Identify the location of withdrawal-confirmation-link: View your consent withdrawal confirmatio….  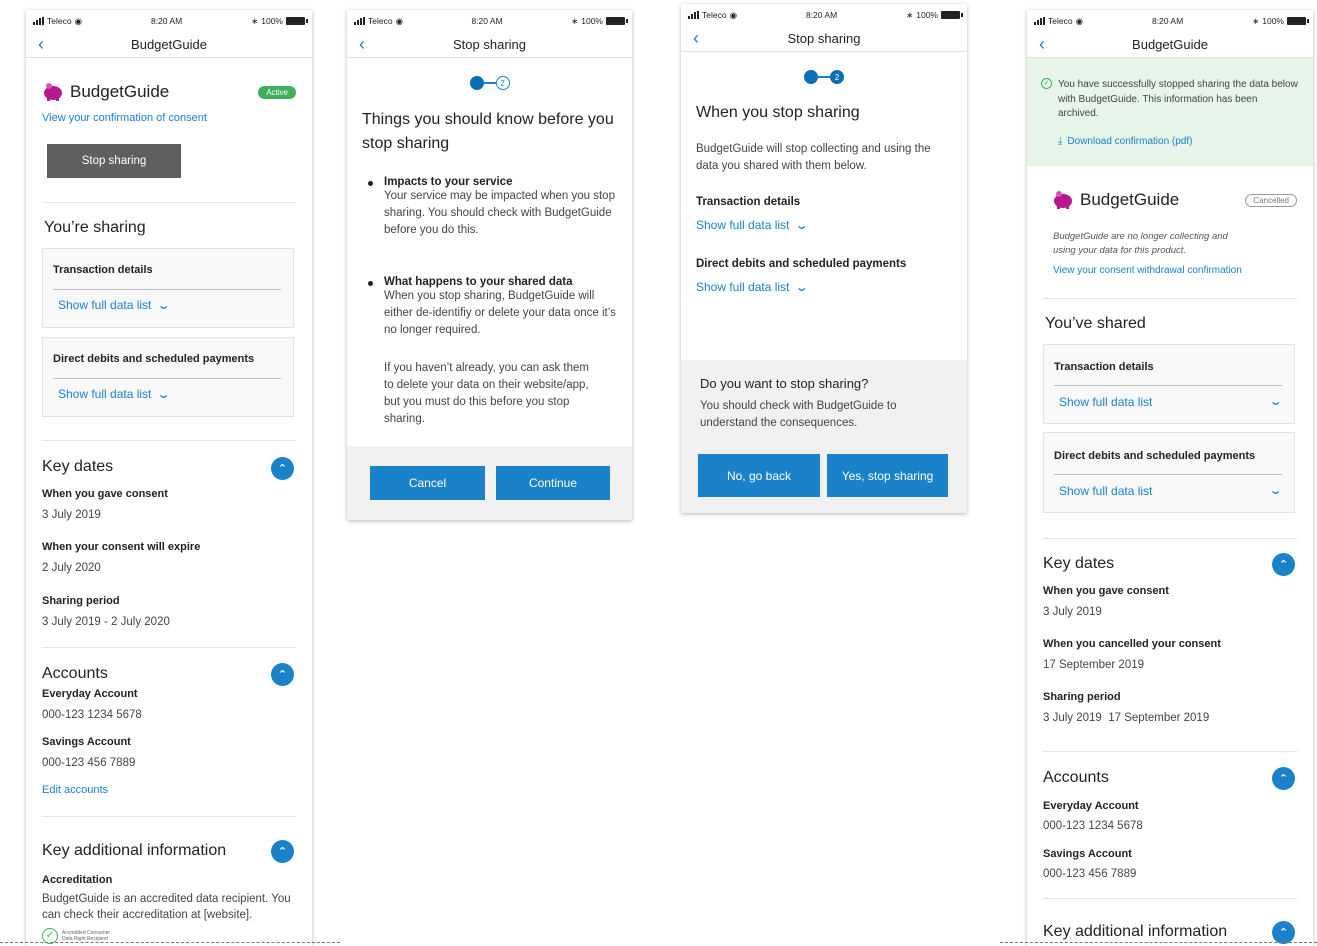
(1147, 270).